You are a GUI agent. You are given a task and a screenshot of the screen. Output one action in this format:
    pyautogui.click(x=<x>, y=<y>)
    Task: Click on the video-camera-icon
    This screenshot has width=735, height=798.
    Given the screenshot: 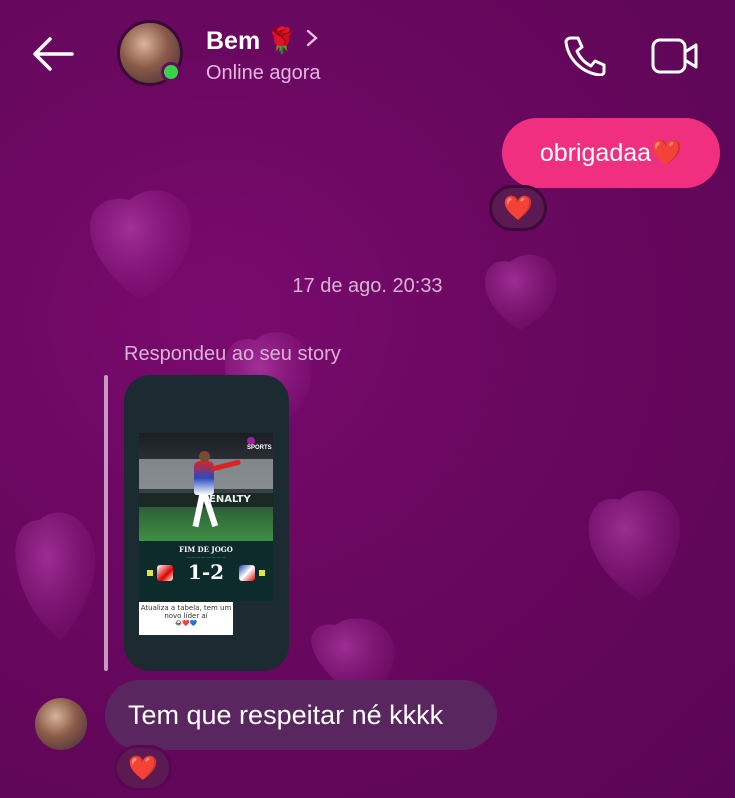 What is the action you would take?
    pyautogui.click(x=674, y=56)
    